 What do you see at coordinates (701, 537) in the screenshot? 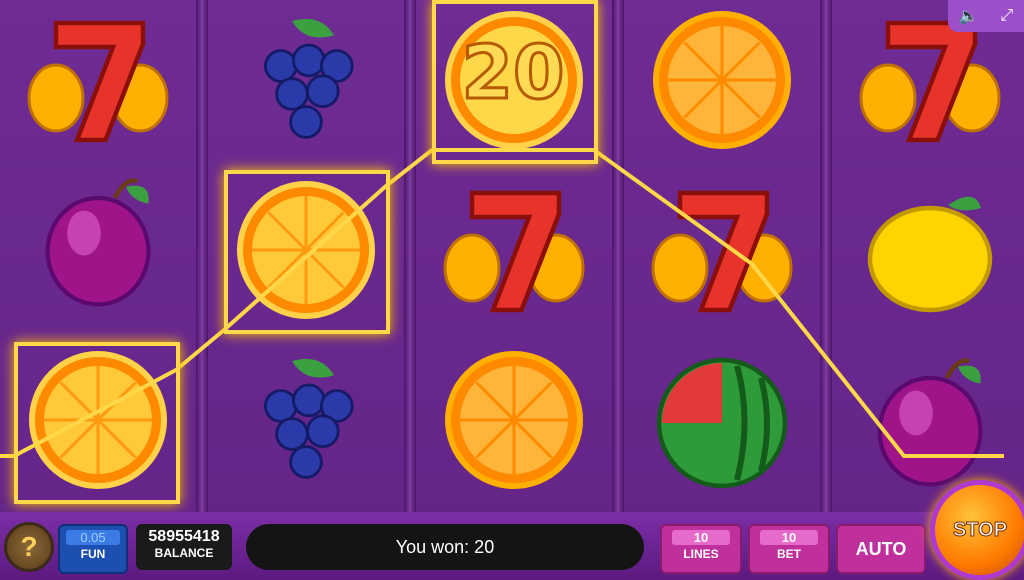
I see `lines-value: 10` at bounding box center [701, 537].